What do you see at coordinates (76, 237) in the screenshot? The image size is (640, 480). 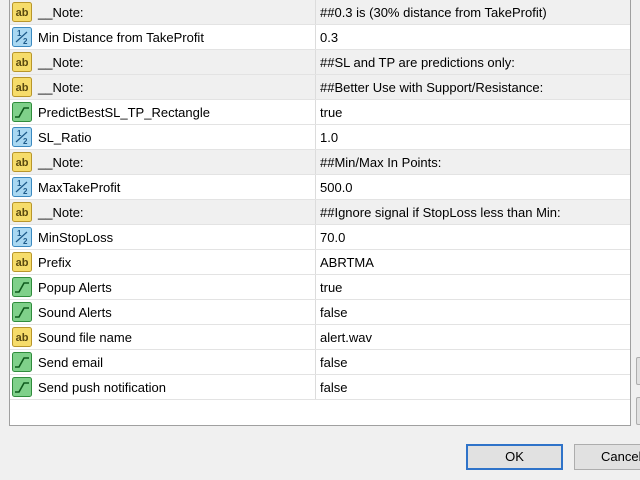 I see `parameter-name: MinStopLoss` at bounding box center [76, 237].